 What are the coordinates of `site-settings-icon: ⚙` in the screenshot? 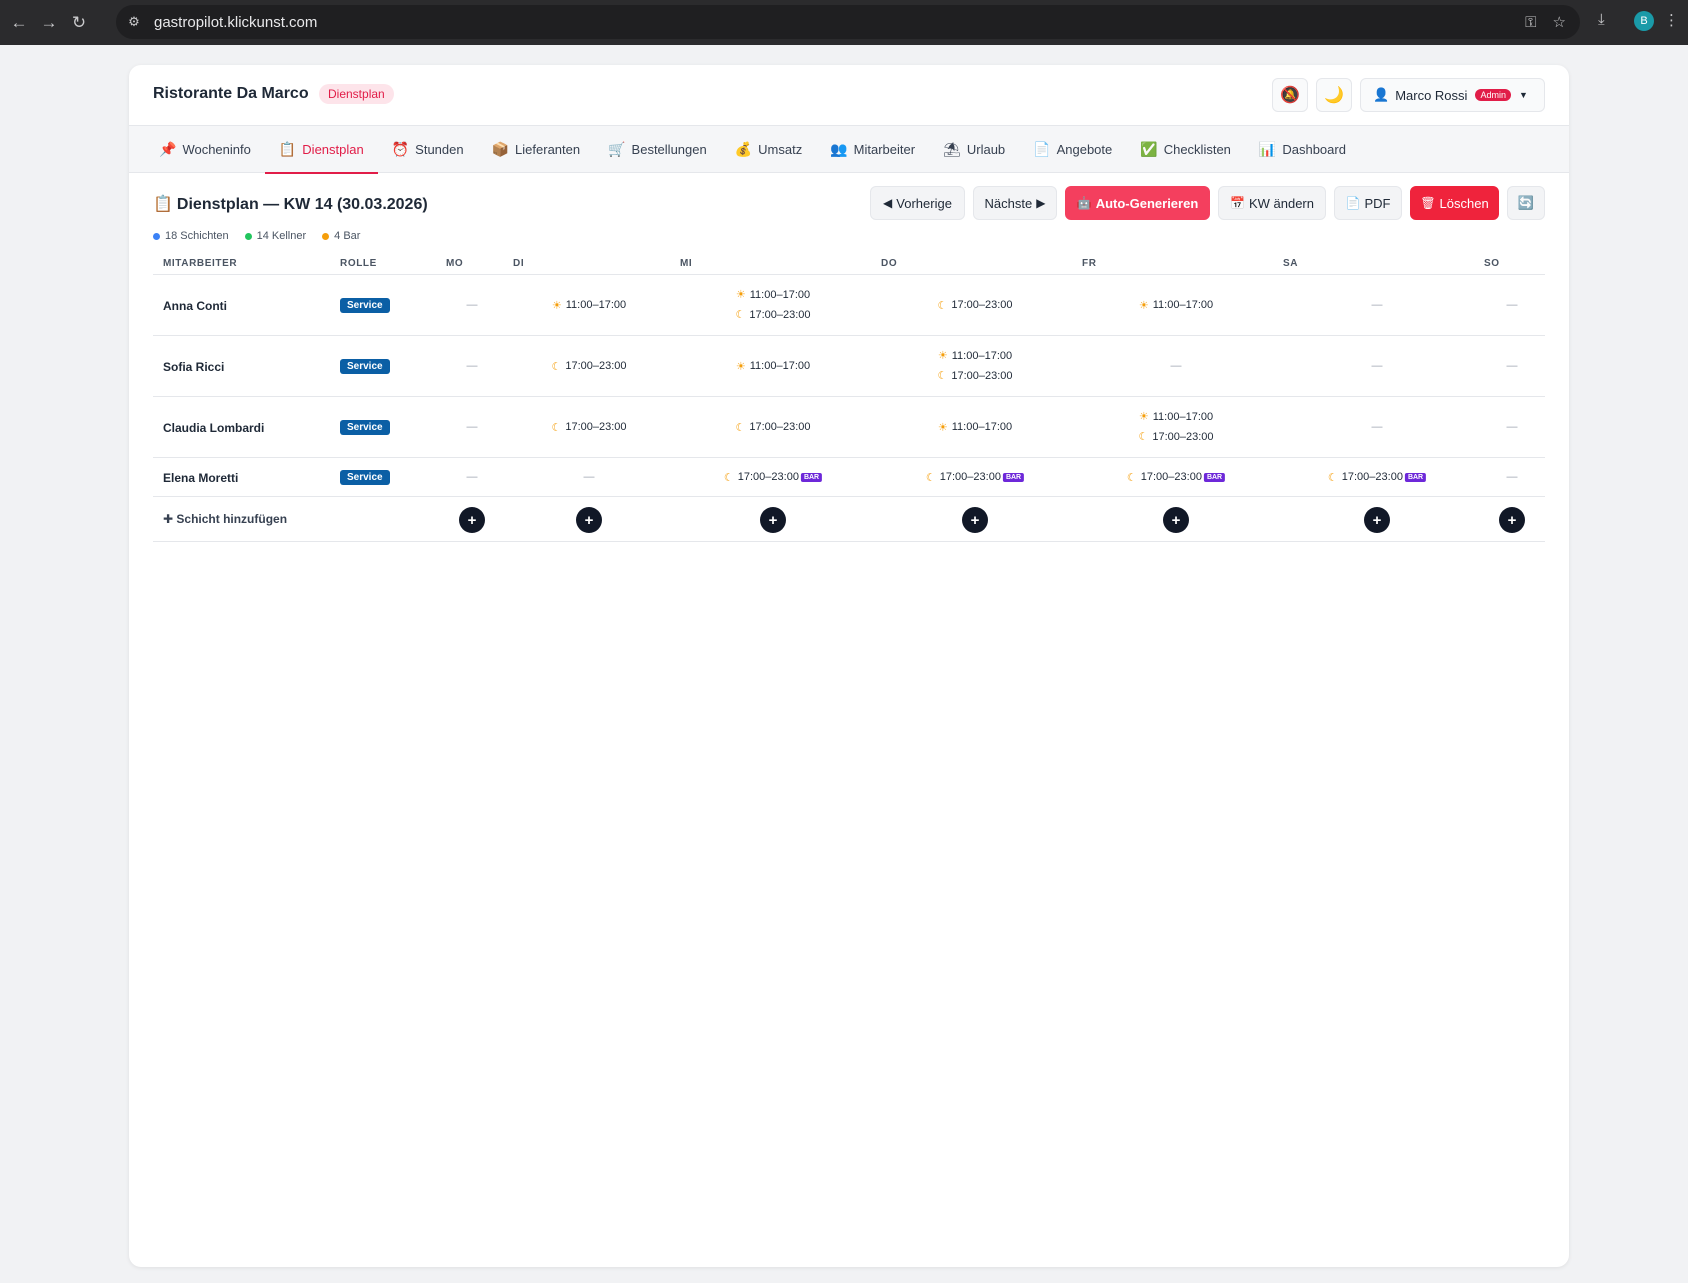 It's located at (134, 22).